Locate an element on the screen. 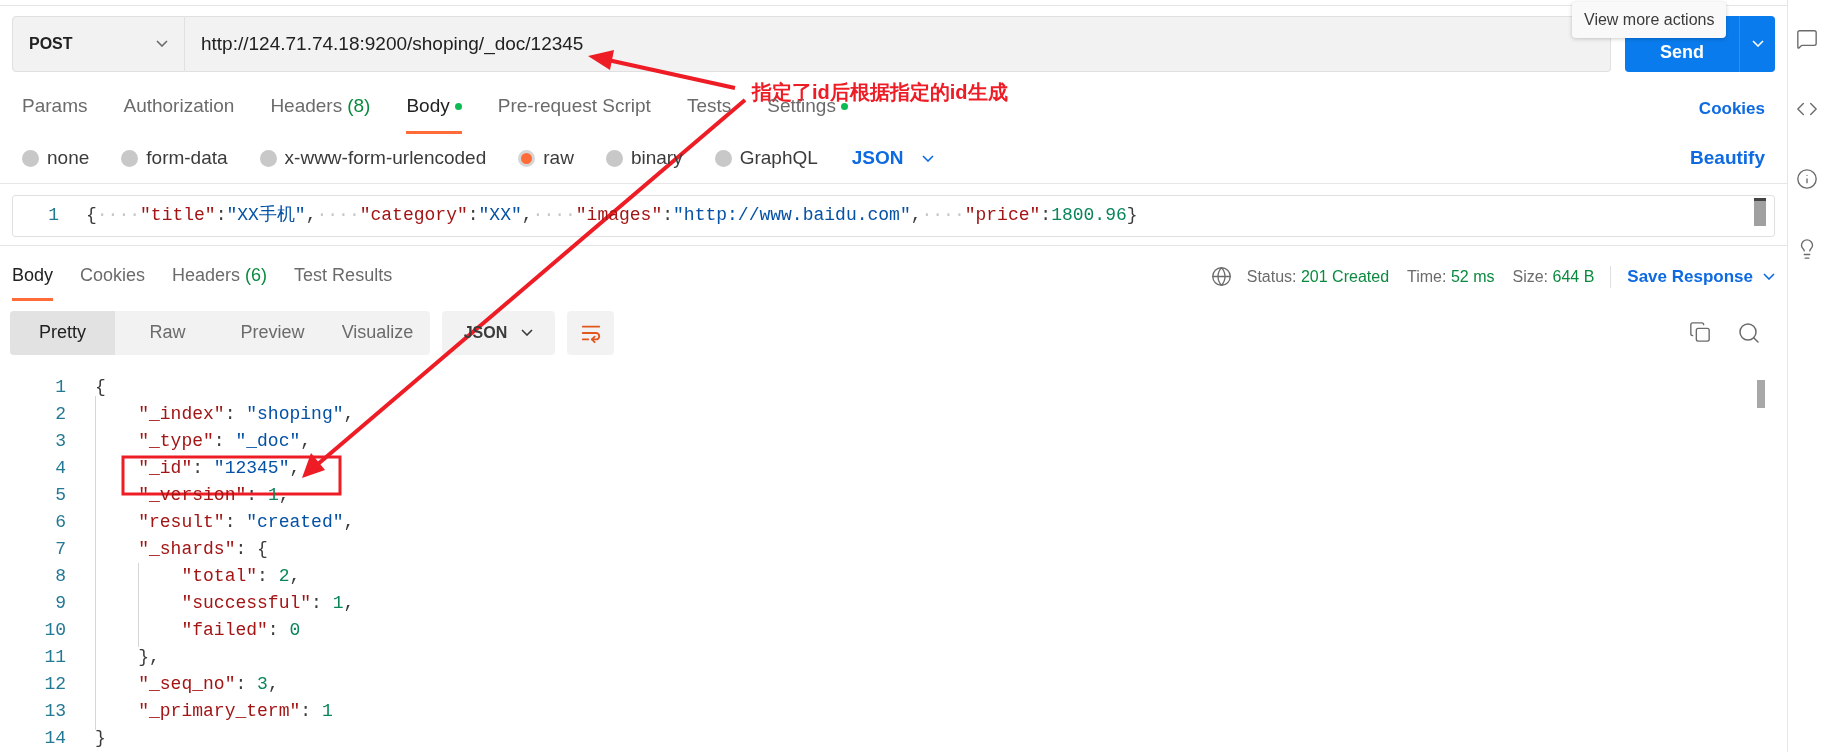 This screenshot has height=752, width=1826. response-metric: Time: 52 ms is located at coordinates (1451, 276).